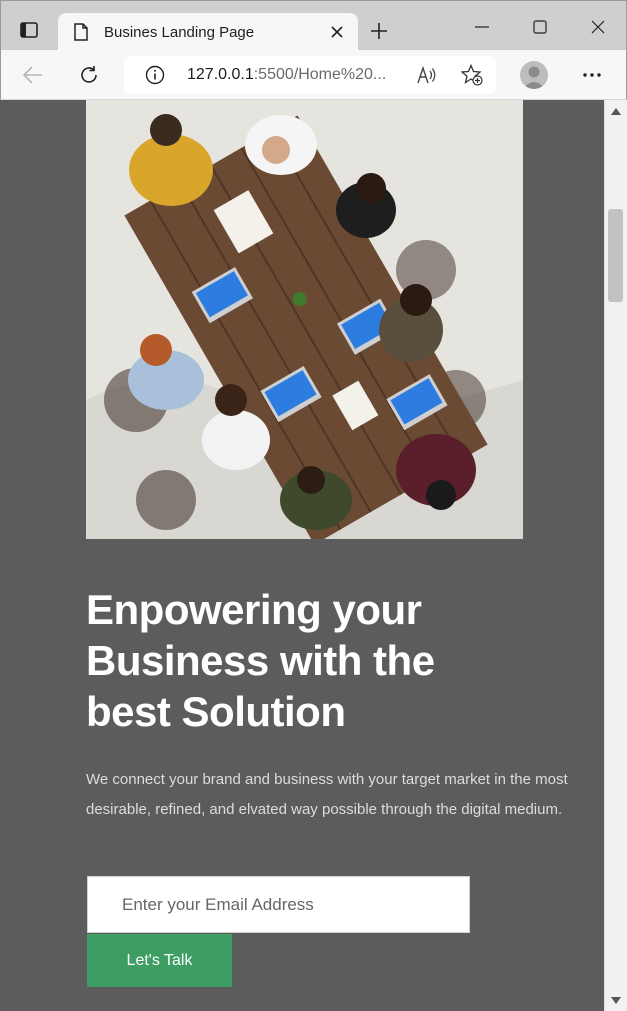 This screenshot has width=627, height=1011. I want to click on avatar-icon, so click(534, 75).